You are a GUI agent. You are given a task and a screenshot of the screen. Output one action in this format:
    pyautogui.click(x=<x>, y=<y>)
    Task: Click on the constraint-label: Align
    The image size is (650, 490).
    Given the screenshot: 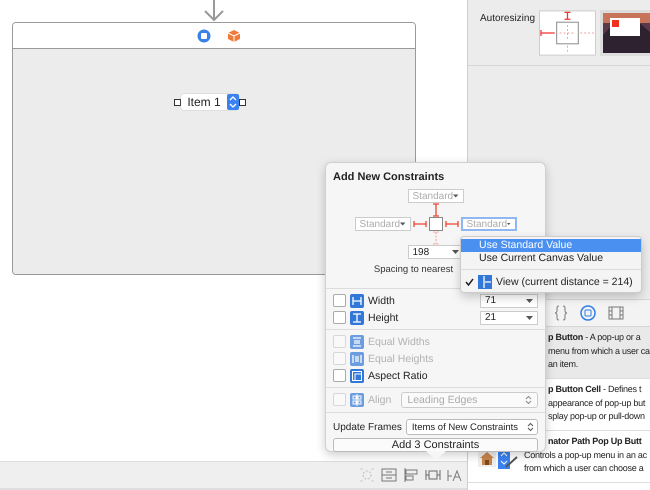 What is the action you would take?
    pyautogui.click(x=380, y=400)
    